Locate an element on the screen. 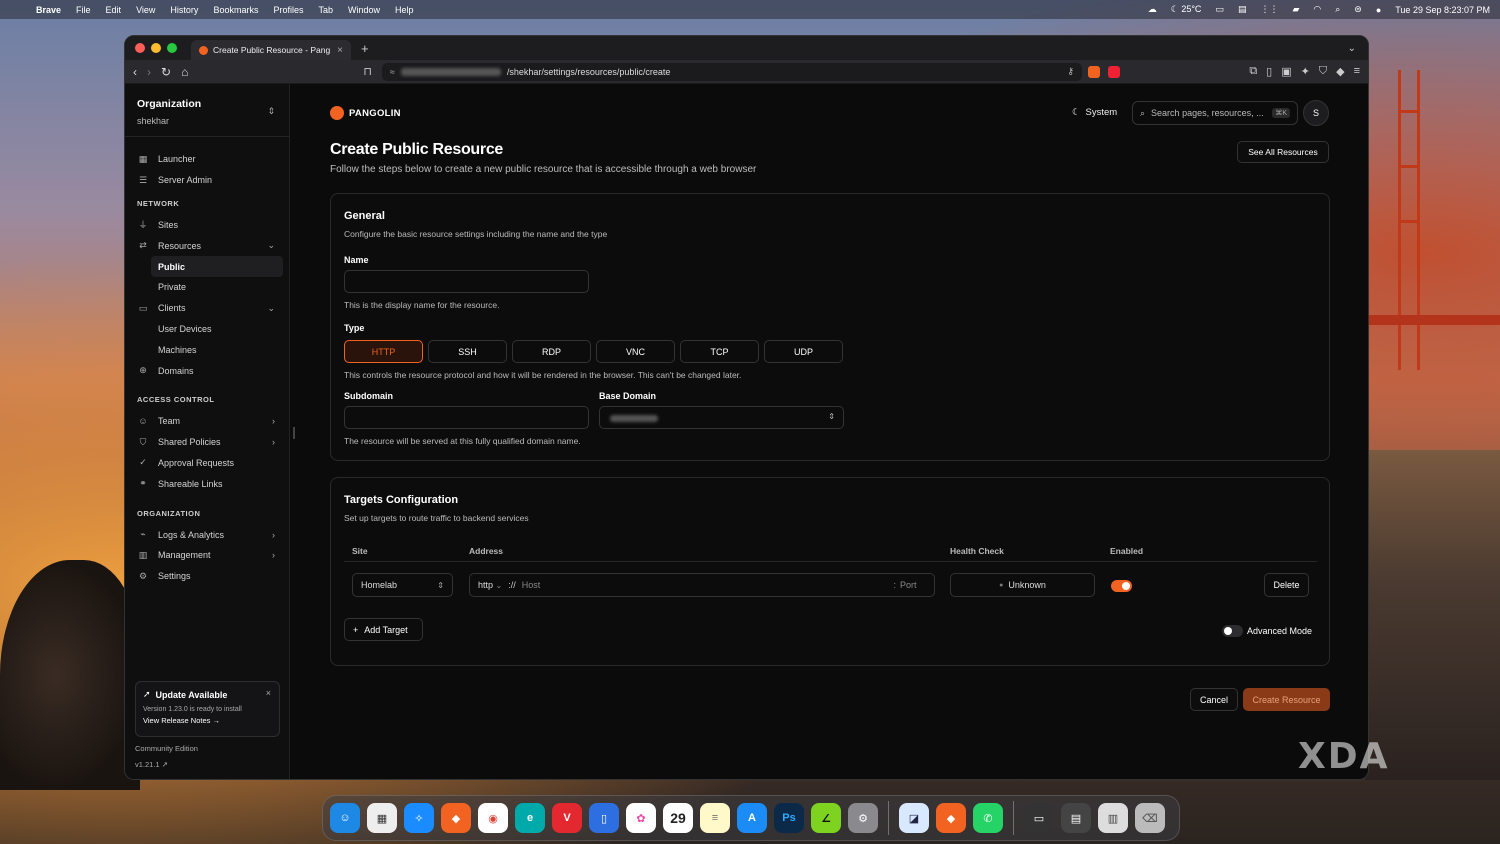 This screenshot has width=1500, height=844. sidebar-item-shareable-links: ⚭ Shareable Links is located at coordinates (207, 483).